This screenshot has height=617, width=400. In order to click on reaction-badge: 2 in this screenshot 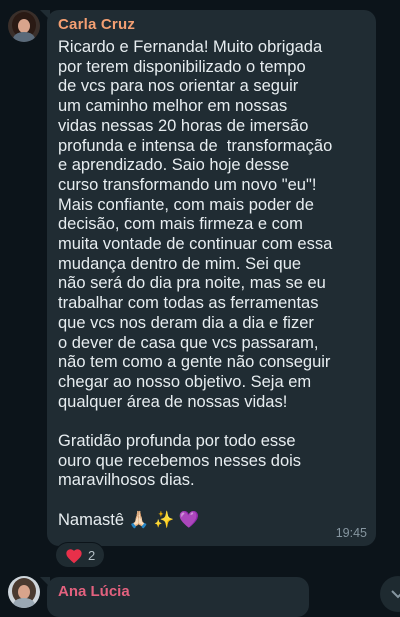, I will do `click(80, 555)`.